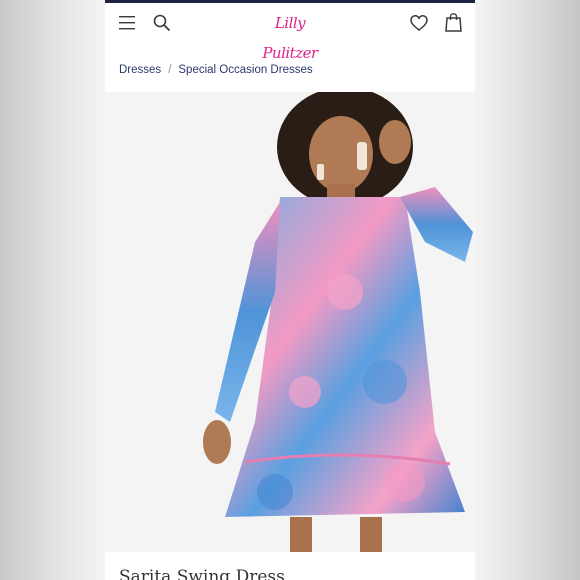 Image resolution: width=580 pixels, height=580 pixels. What do you see at coordinates (202, 573) in the screenshot?
I see `product-title: Sarita Swing Dress` at bounding box center [202, 573].